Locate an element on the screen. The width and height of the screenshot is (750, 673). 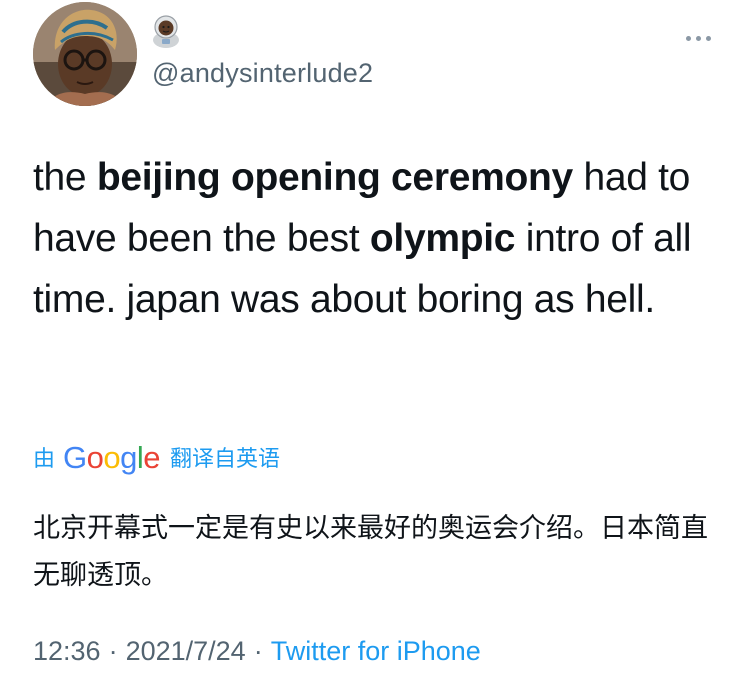
tweet-time: 12:36 is located at coordinates (67, 651).